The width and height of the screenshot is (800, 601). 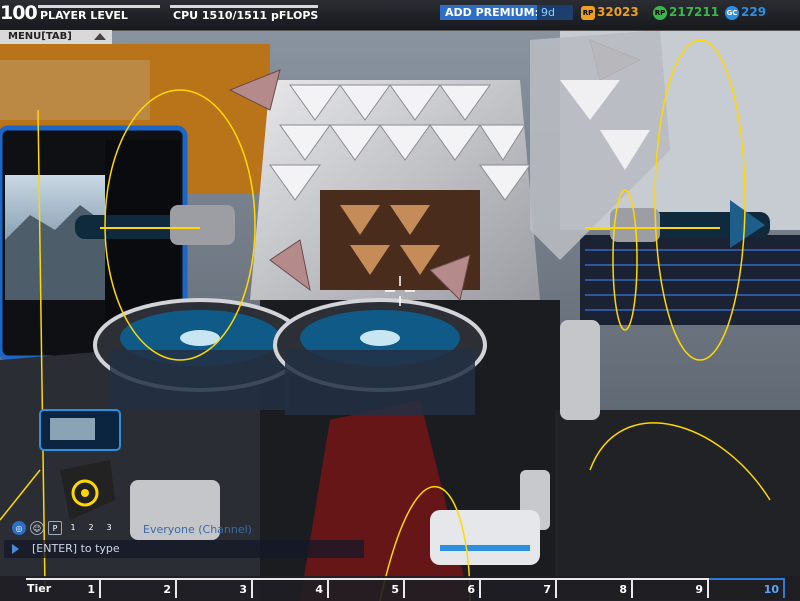 I want to click on robits-icon: RP, so click(x=588, y=12).